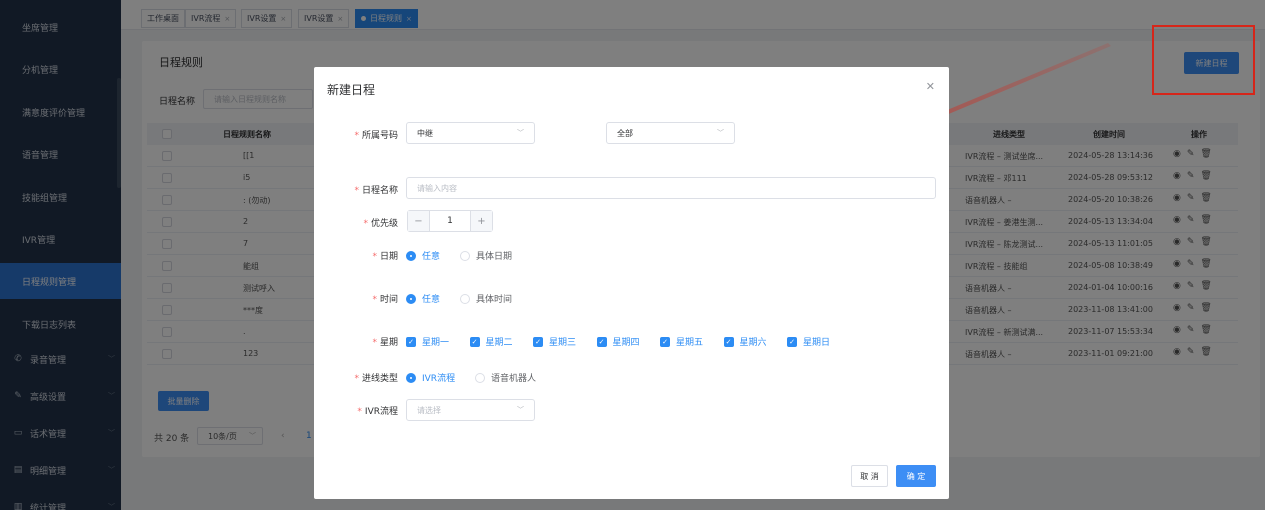 This screenshot has height=510, width=1265. Describe the element at coordinates (916, 476) in the screenshot. I see `confirm-button: 确 定` at that location.